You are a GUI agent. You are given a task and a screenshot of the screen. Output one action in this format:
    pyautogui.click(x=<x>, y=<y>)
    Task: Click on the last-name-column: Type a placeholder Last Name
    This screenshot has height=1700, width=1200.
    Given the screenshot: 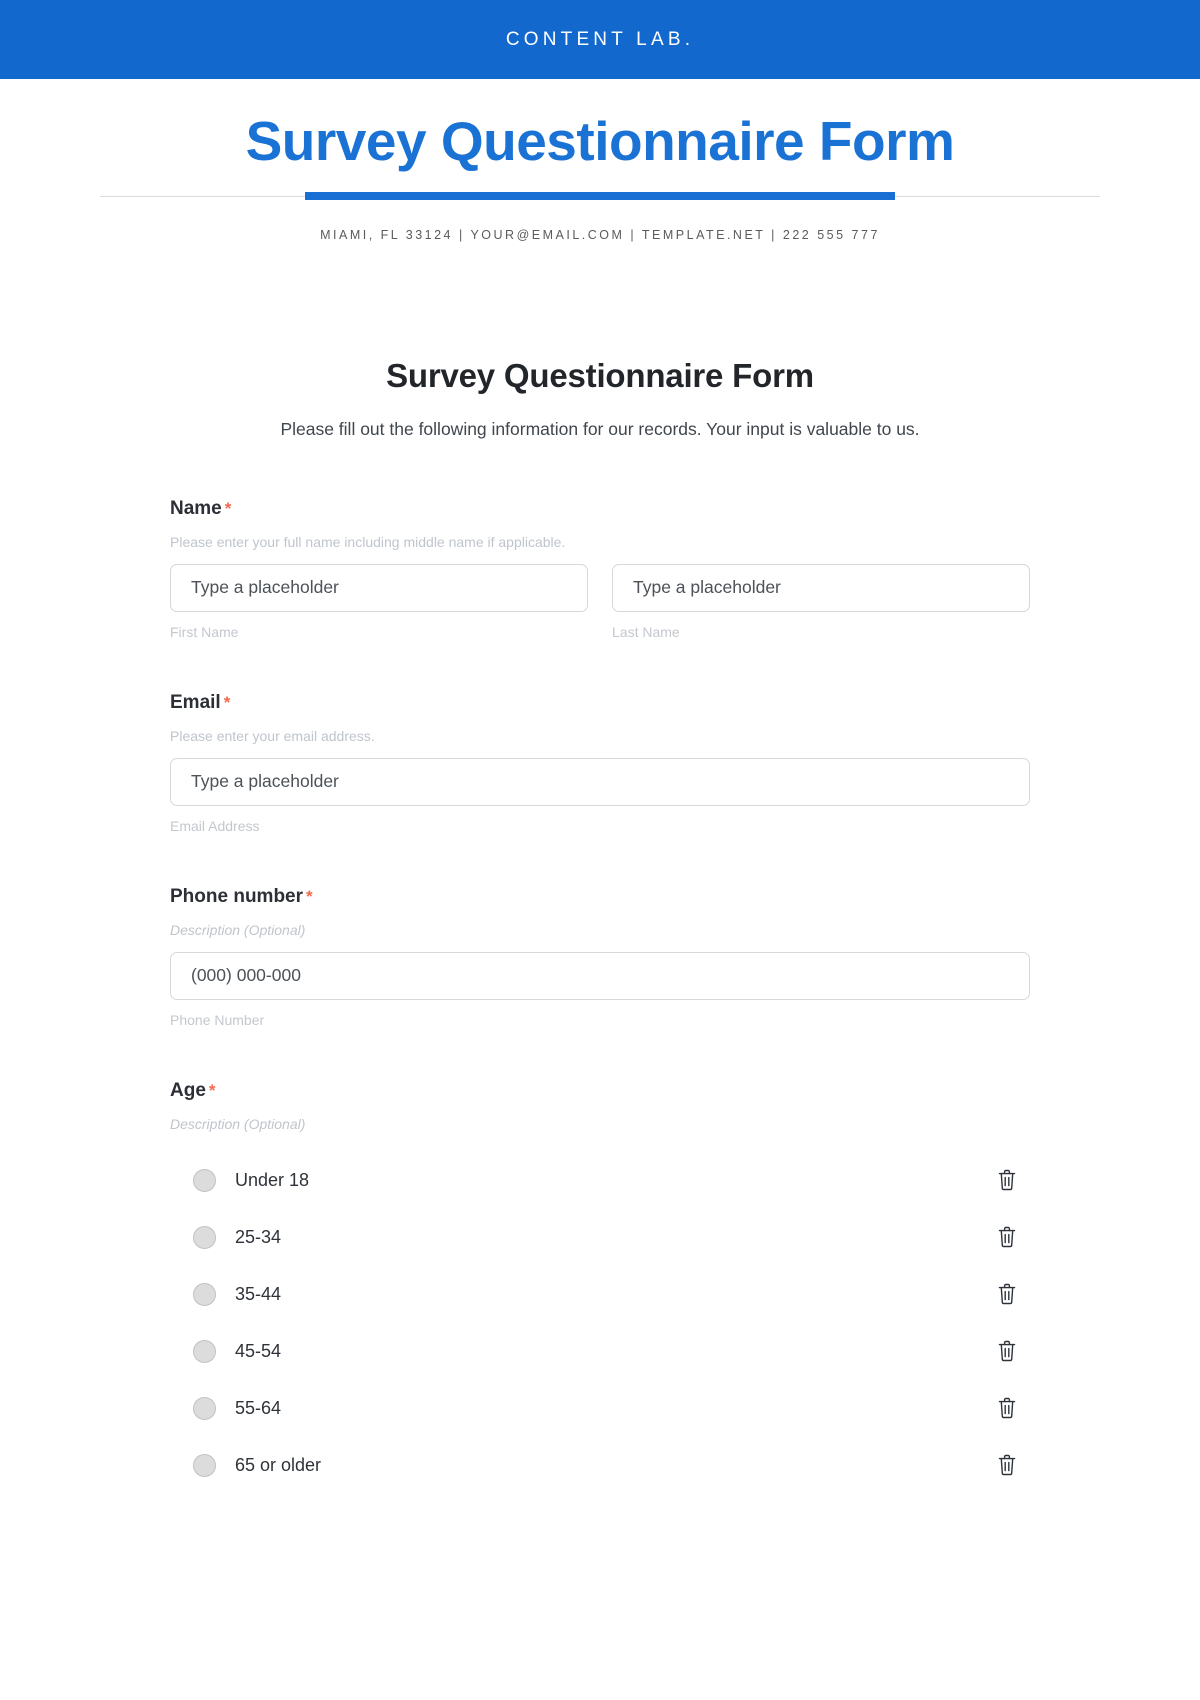 What is the action you would take?
    pyautogui.click(x=821, y=601)
    